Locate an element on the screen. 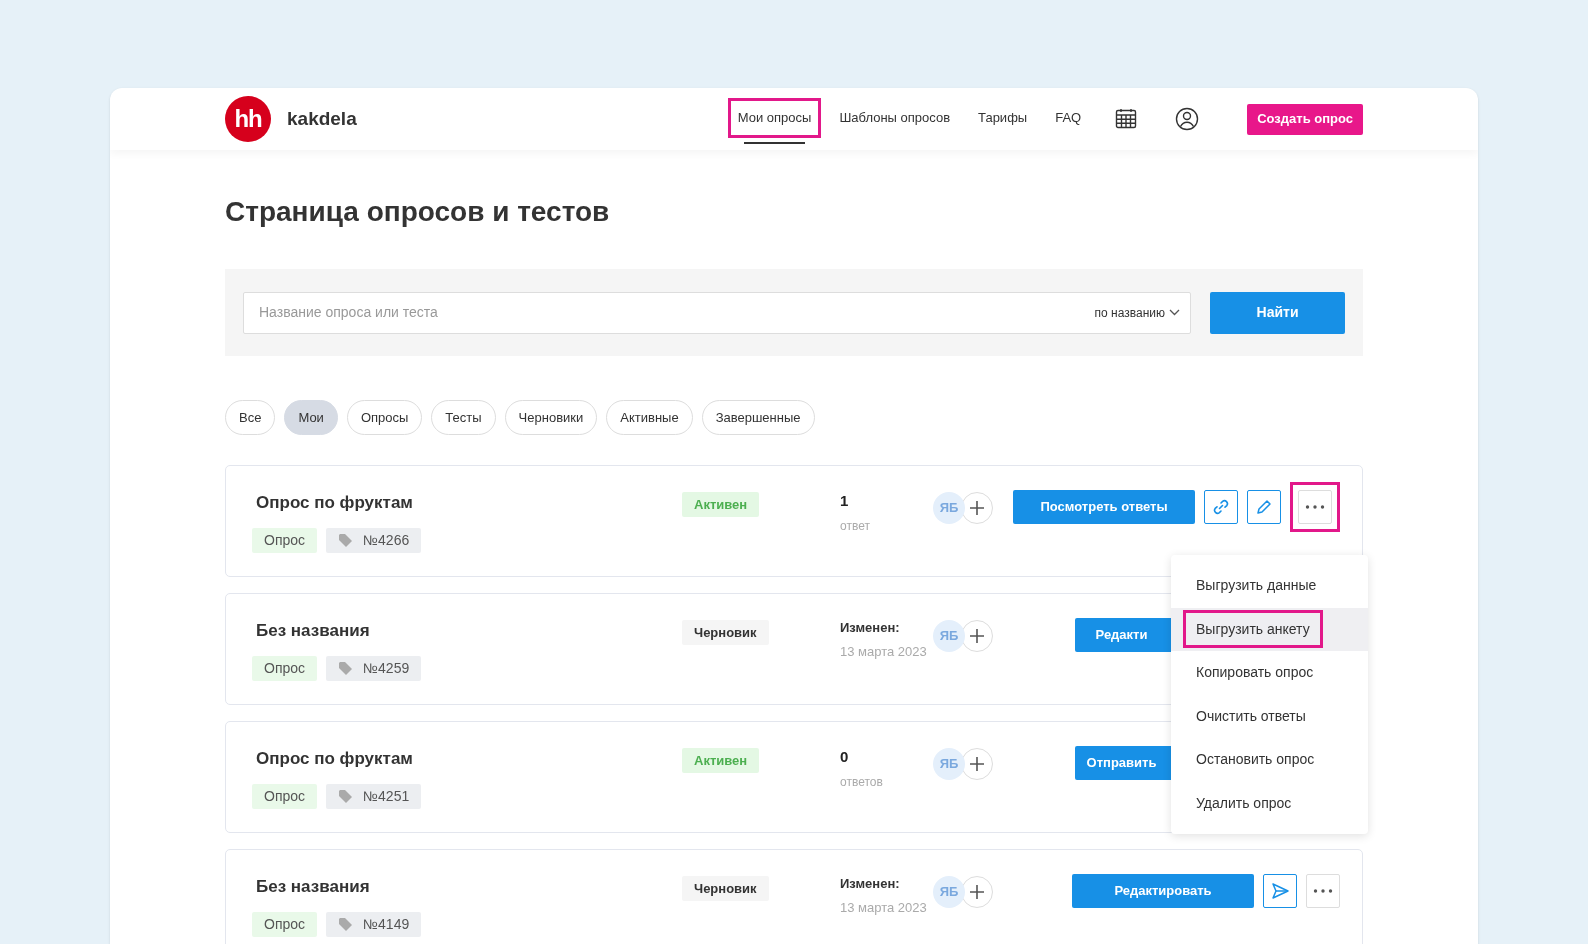 The image size is (1588, 944). brand-name: kakdela is located at coordinates (322, 118).